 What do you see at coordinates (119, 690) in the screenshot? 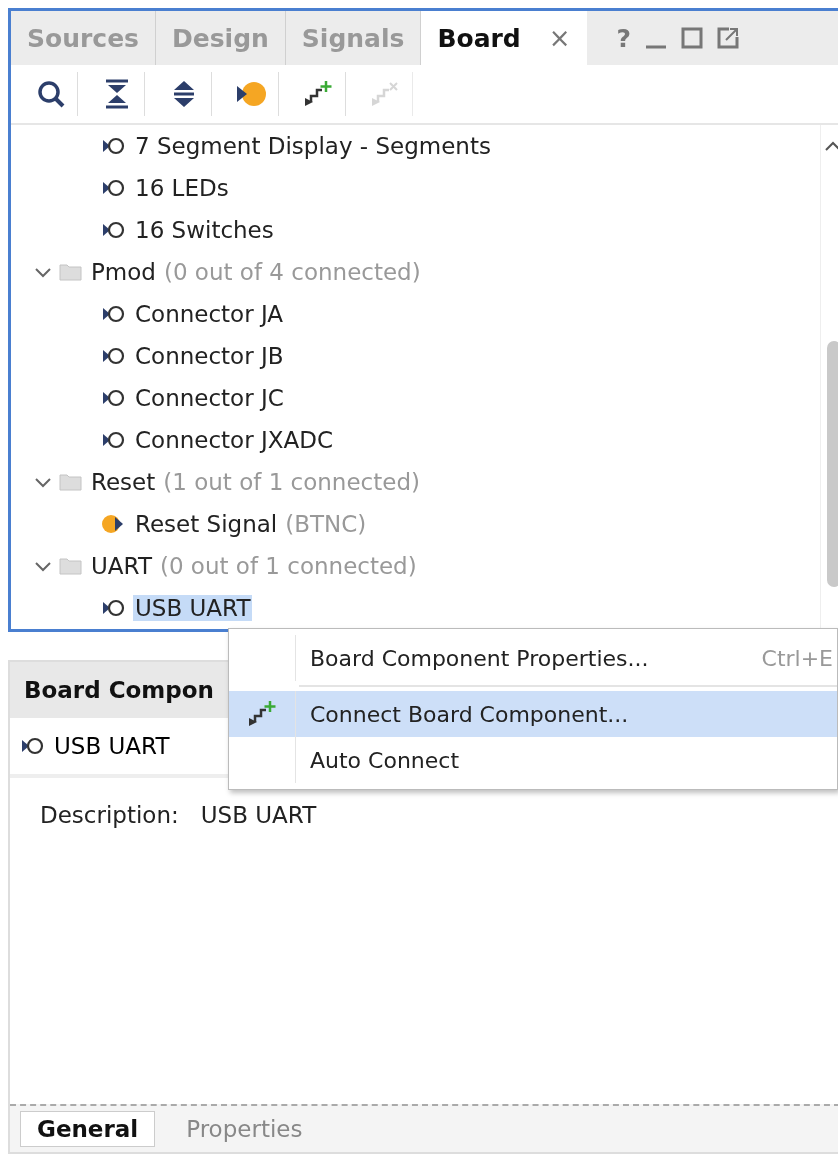
I see `panel-title: Board Compon` at bounding box center [119, 690].